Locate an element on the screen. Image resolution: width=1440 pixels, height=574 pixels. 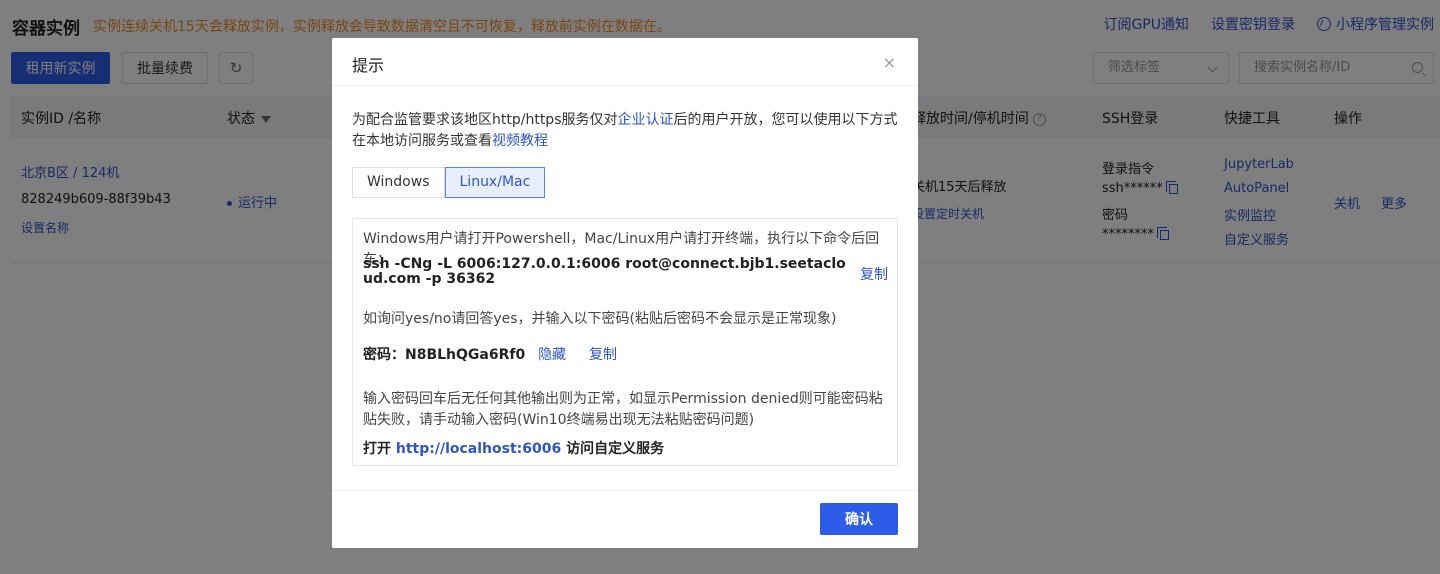
localhost-link: http://localhost:6006 is located at coordinates (478, 449).